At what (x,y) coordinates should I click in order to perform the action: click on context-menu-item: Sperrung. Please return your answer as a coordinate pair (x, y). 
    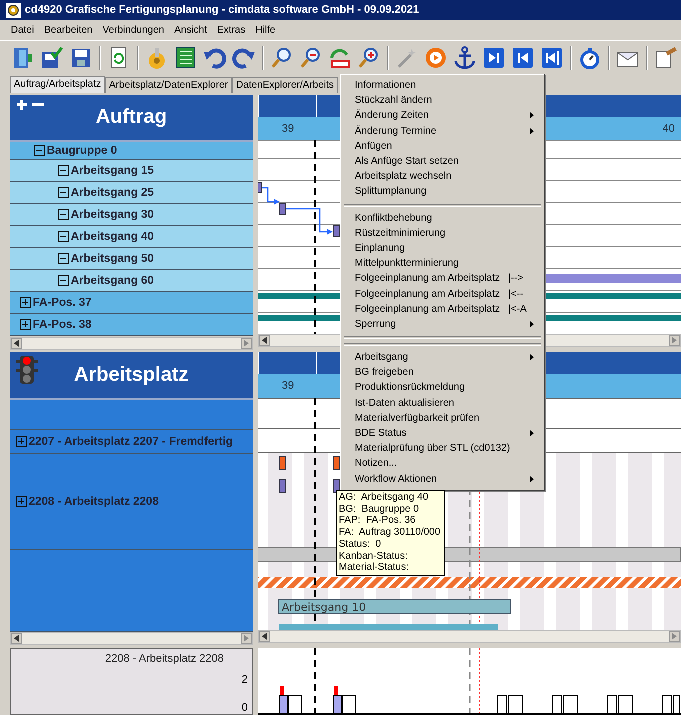
    Looking at the image, I should click on (442, 324).